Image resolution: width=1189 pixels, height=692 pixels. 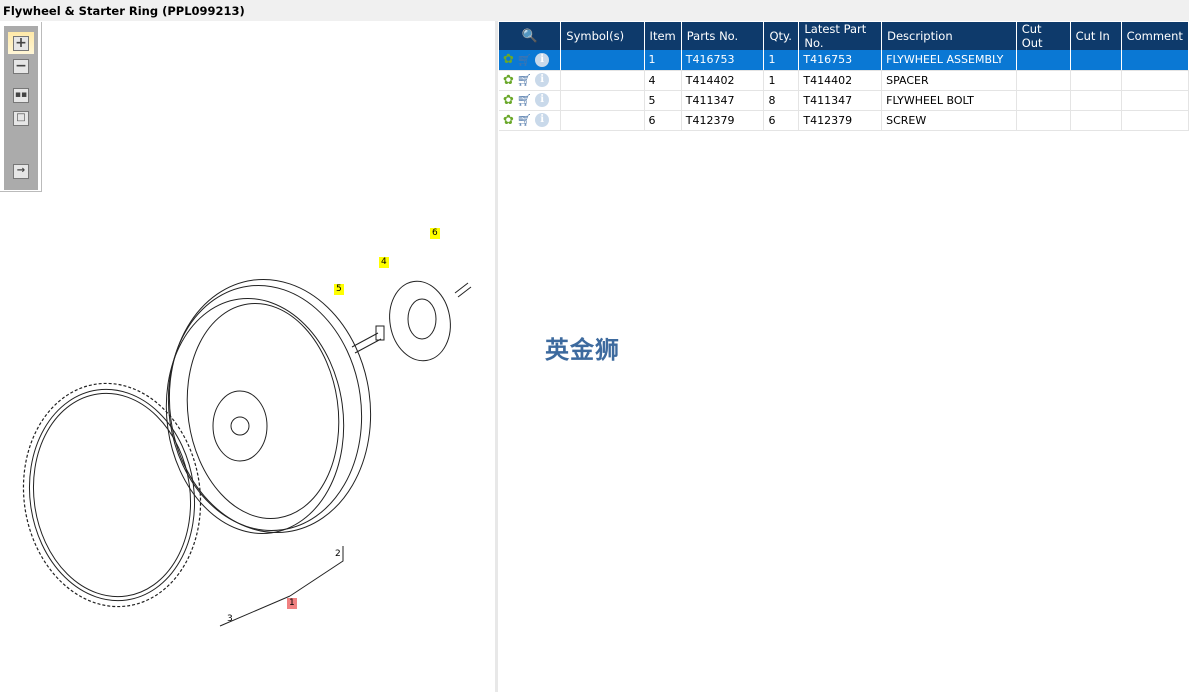 What do you see at coordinates (292, 603) in the screenshot?
I see `callout-1: 1` at bounding box center [292, 603].